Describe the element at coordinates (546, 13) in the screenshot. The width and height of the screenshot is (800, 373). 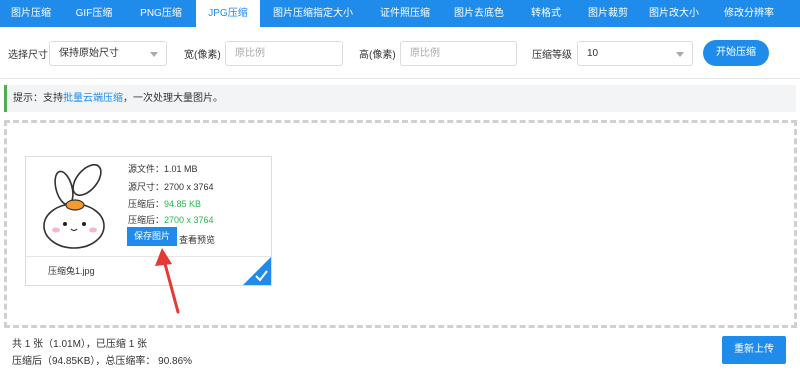
I see `tab-convert-format: 转格式` at that location.